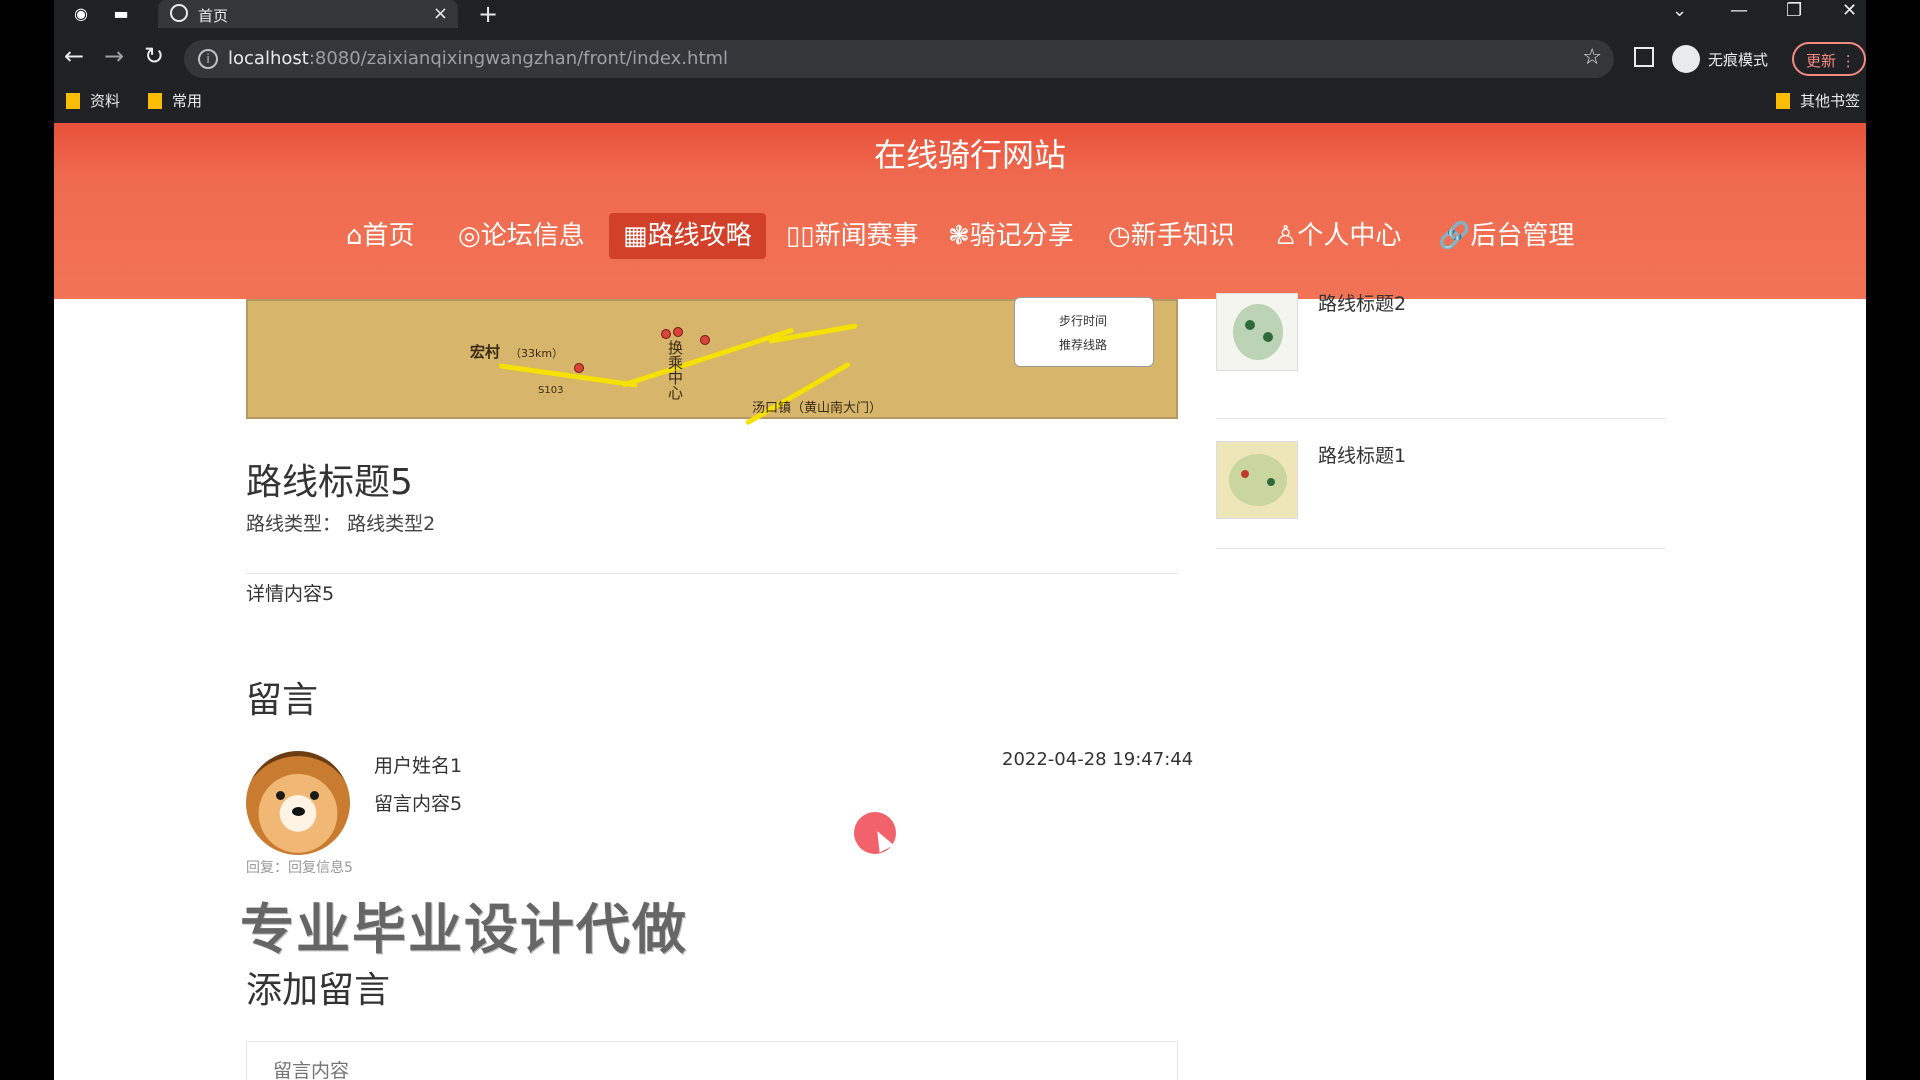 Image resolution: width=1920 pixels, height=1080 pixels. Describe the element at coordinates (960, 14) in the screenshot. I see `tab-strip: ◉ ▬ 首页 × + ⌄ — ❐ ✕` at that location.